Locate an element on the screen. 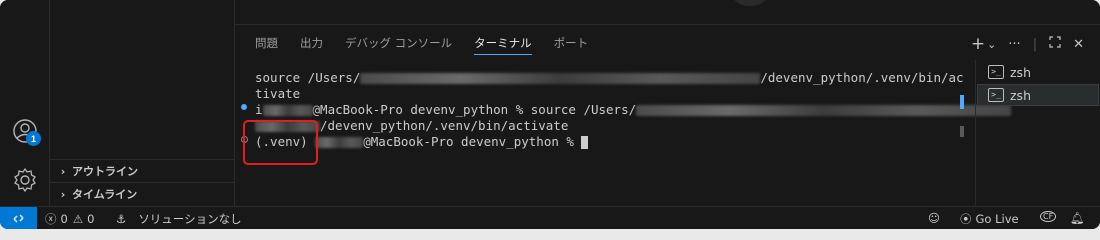  sidebar-section-outline: › アウトライン is located at coordinates (142, 170).